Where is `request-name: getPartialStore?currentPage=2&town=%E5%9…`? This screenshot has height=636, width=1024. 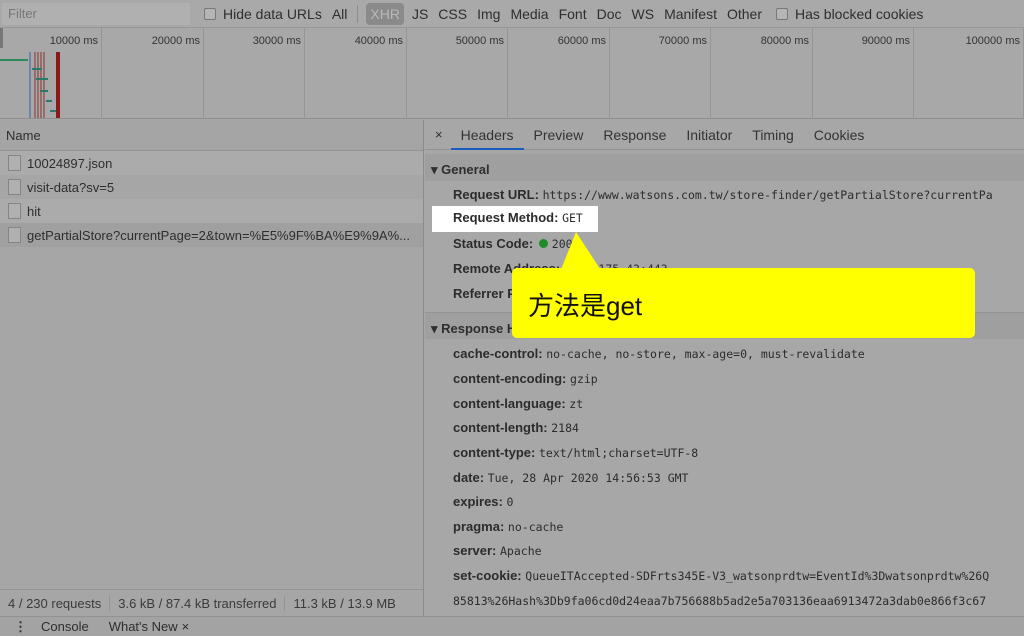
request-name: getPartialStore?currentPage=2&town=%E5%9… is located at coordinates (218, 235).